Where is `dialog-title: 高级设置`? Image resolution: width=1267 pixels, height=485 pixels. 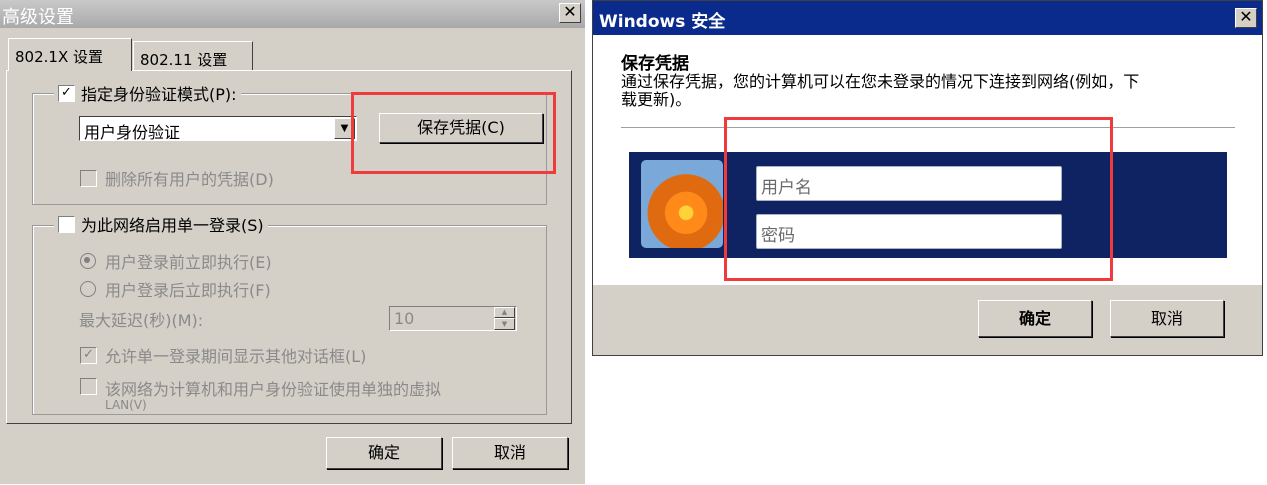 dialog-title: 高级设置 is located at coordinates (38, 17).